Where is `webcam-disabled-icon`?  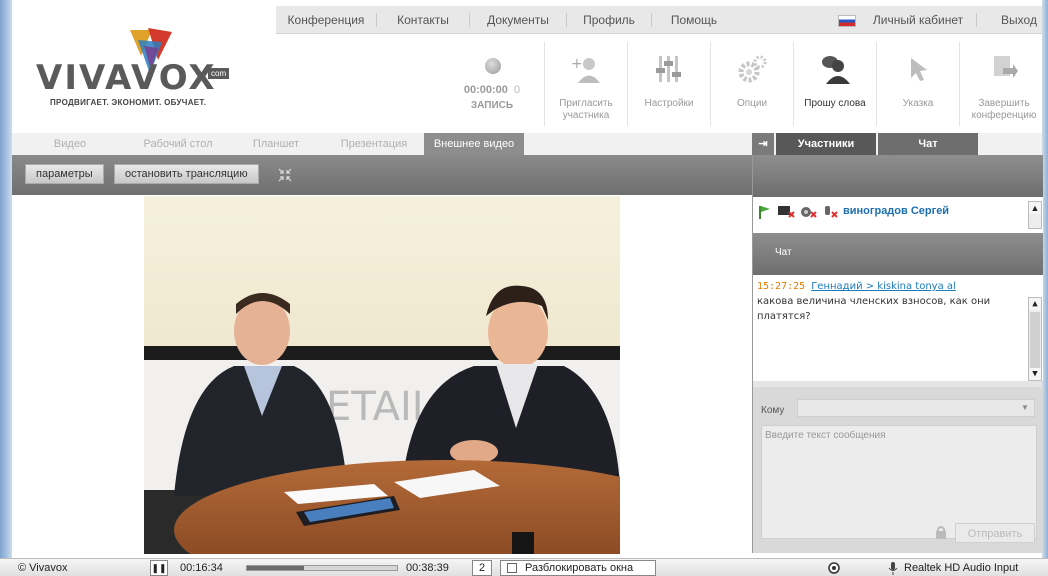 webcam-disabled-icon is located at coordinates (808, 212).